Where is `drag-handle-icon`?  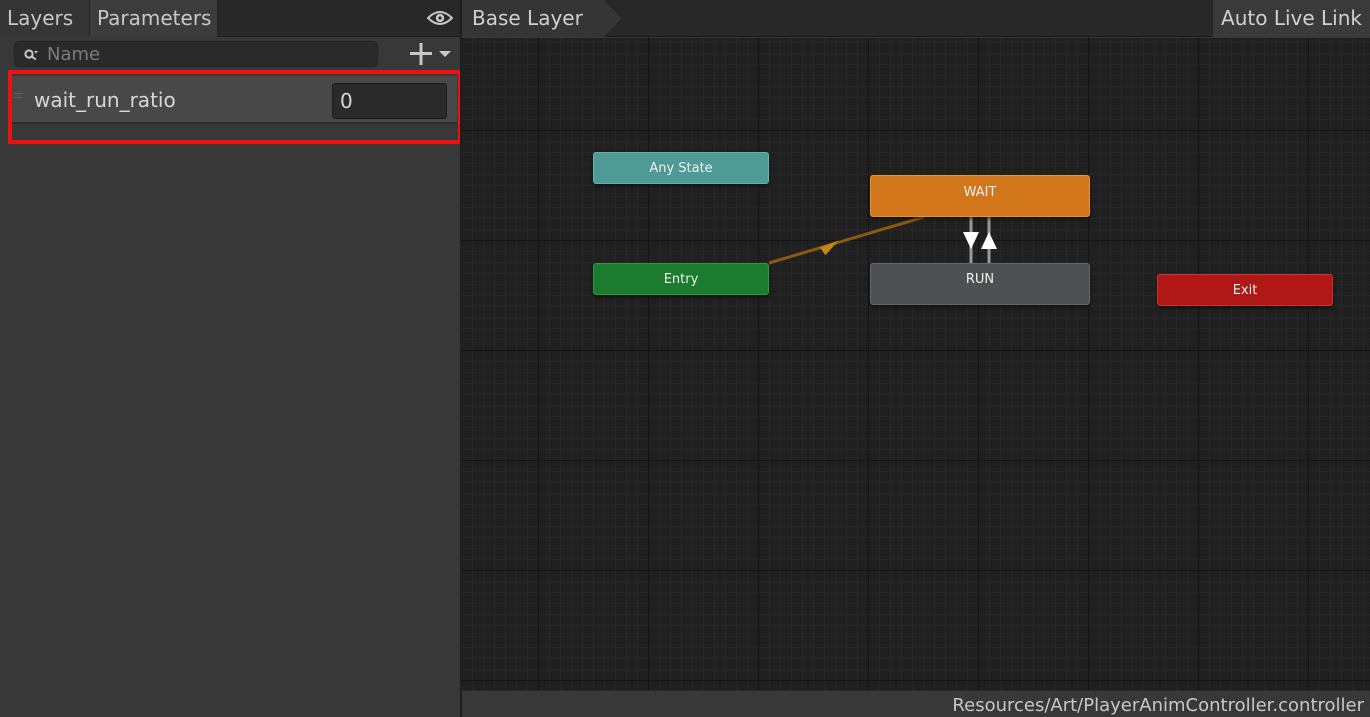 drag-handle-icon is located at coordinates (18, 95).